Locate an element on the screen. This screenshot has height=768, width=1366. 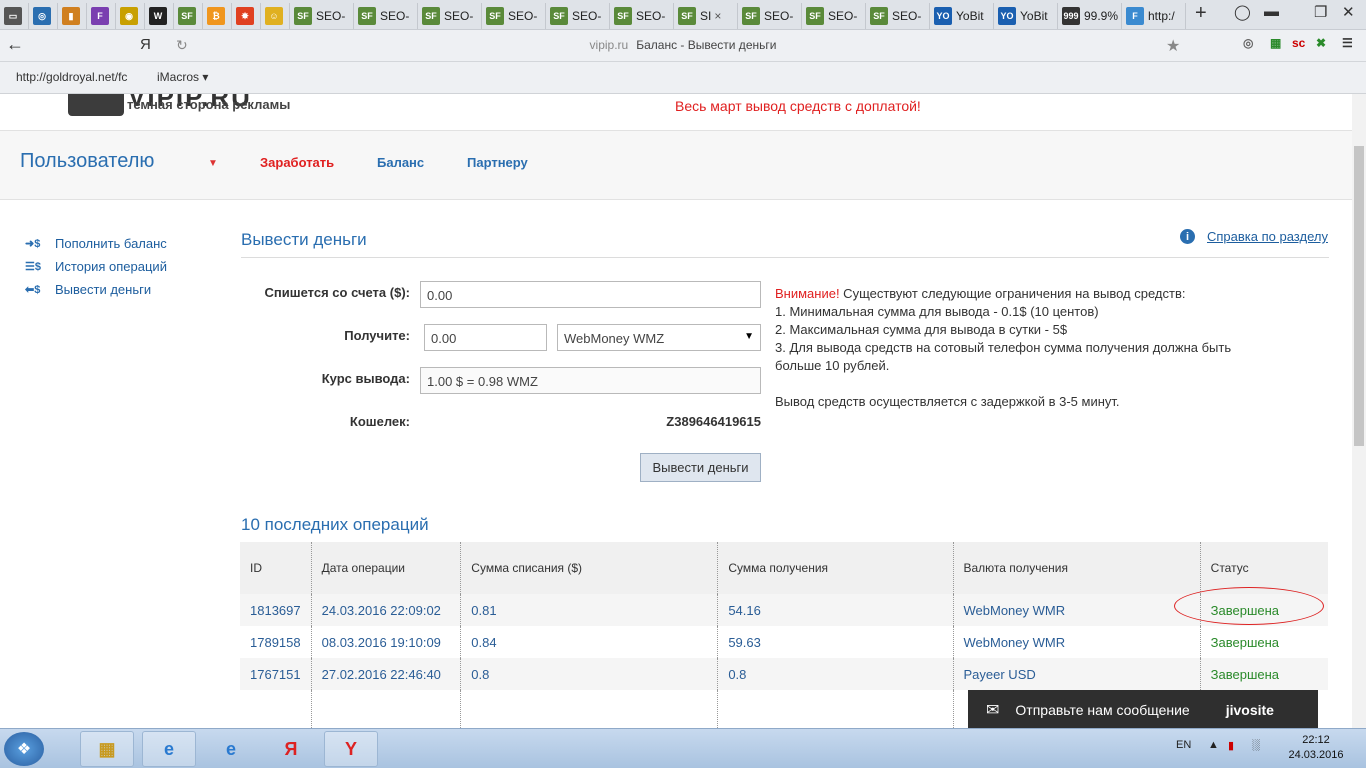
new-tab-button: + is located at coordinates (1201, 13).